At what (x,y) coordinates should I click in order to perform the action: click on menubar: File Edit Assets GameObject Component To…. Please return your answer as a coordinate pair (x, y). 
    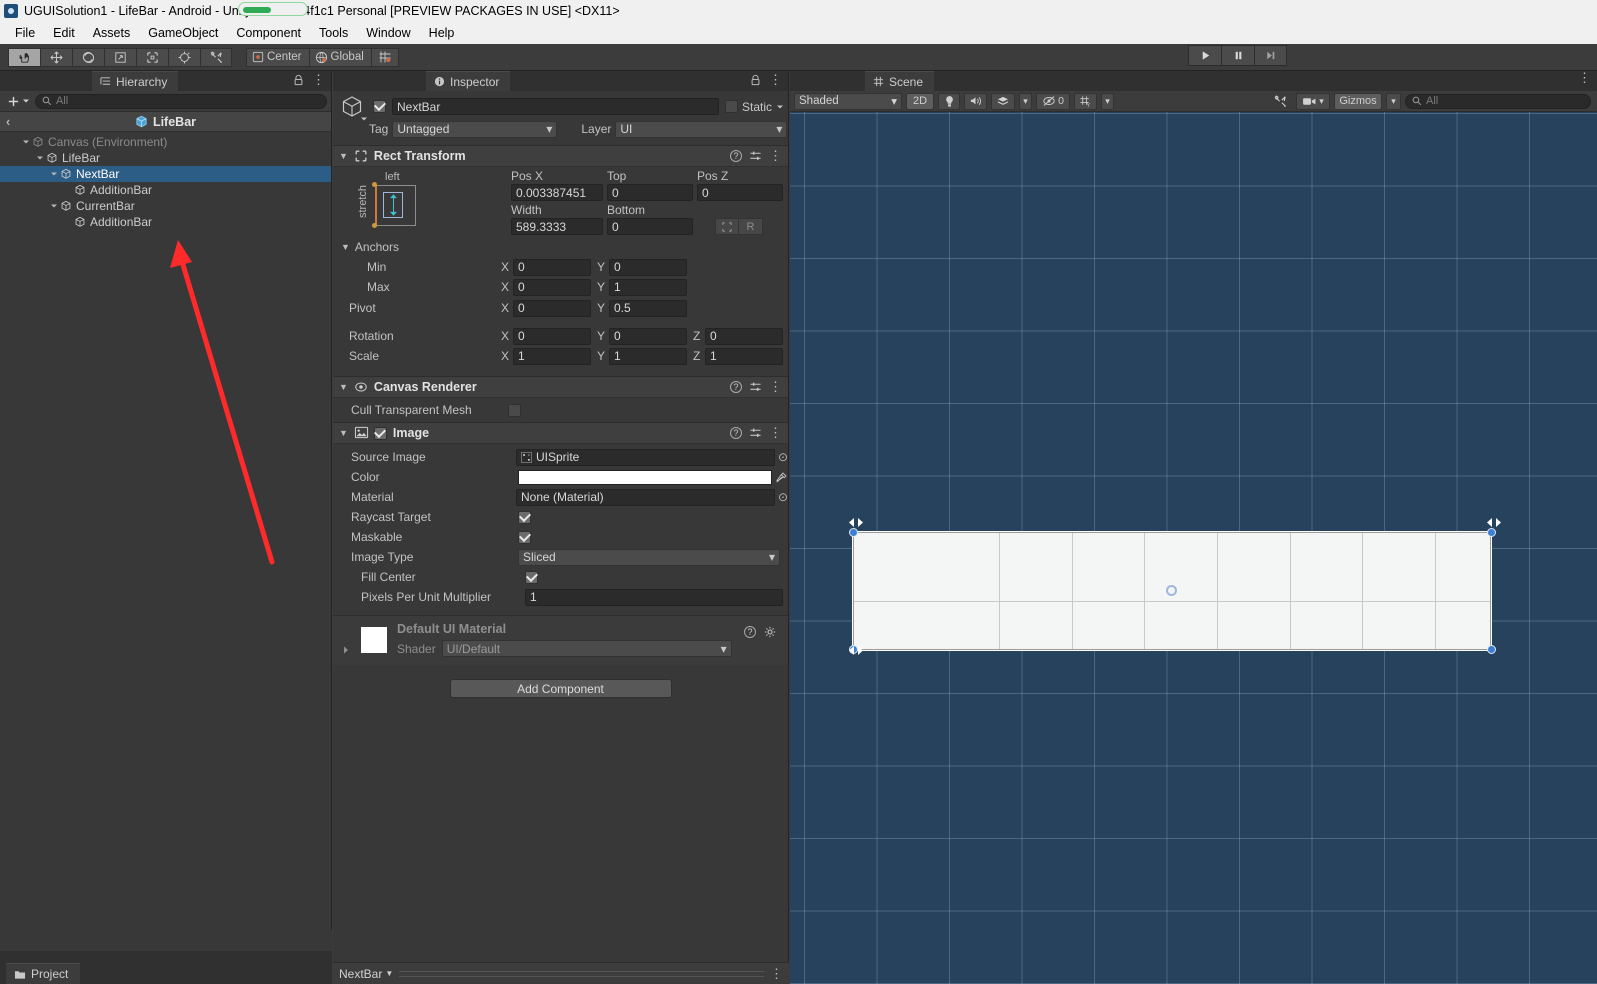
    Looking at the image, I should click on (798, 32).